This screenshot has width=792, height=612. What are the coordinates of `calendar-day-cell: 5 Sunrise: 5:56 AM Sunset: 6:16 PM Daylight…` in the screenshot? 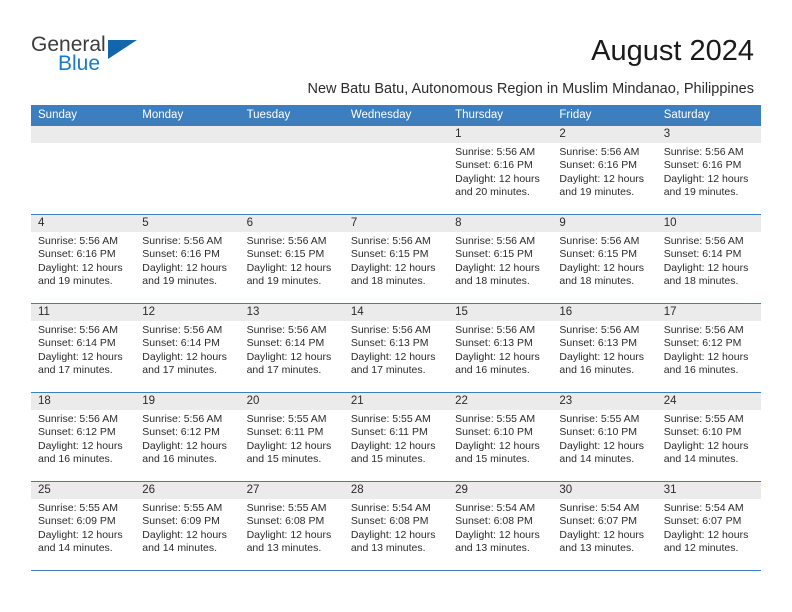 It's located at (187, 259).